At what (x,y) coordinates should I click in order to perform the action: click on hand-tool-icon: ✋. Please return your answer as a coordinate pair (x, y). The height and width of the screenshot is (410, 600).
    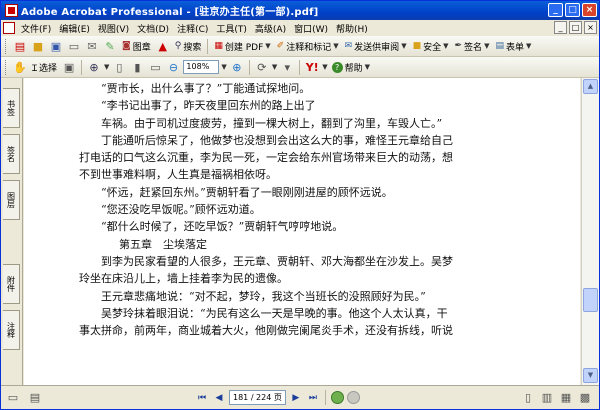
    Looking at the image, I should click on (20, 67).